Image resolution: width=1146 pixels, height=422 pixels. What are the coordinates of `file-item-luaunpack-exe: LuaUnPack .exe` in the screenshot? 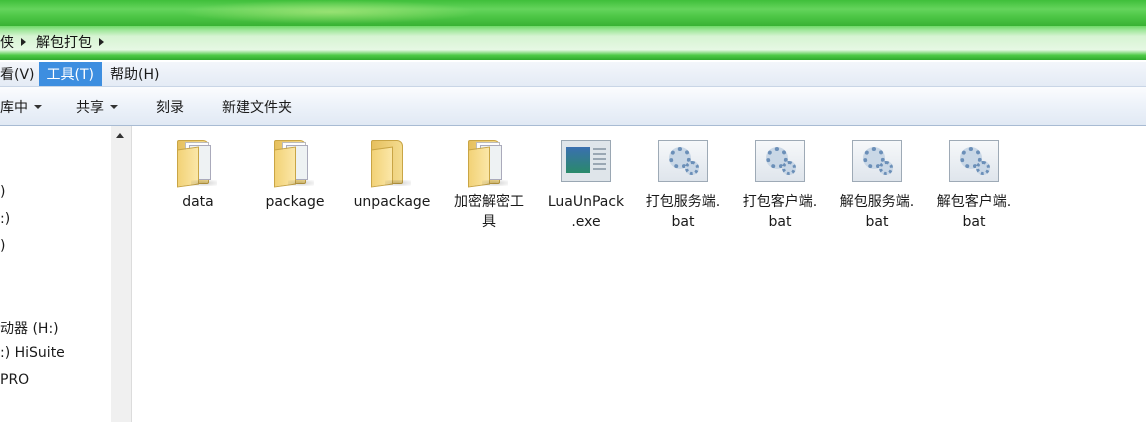 It's located at (586, 184).